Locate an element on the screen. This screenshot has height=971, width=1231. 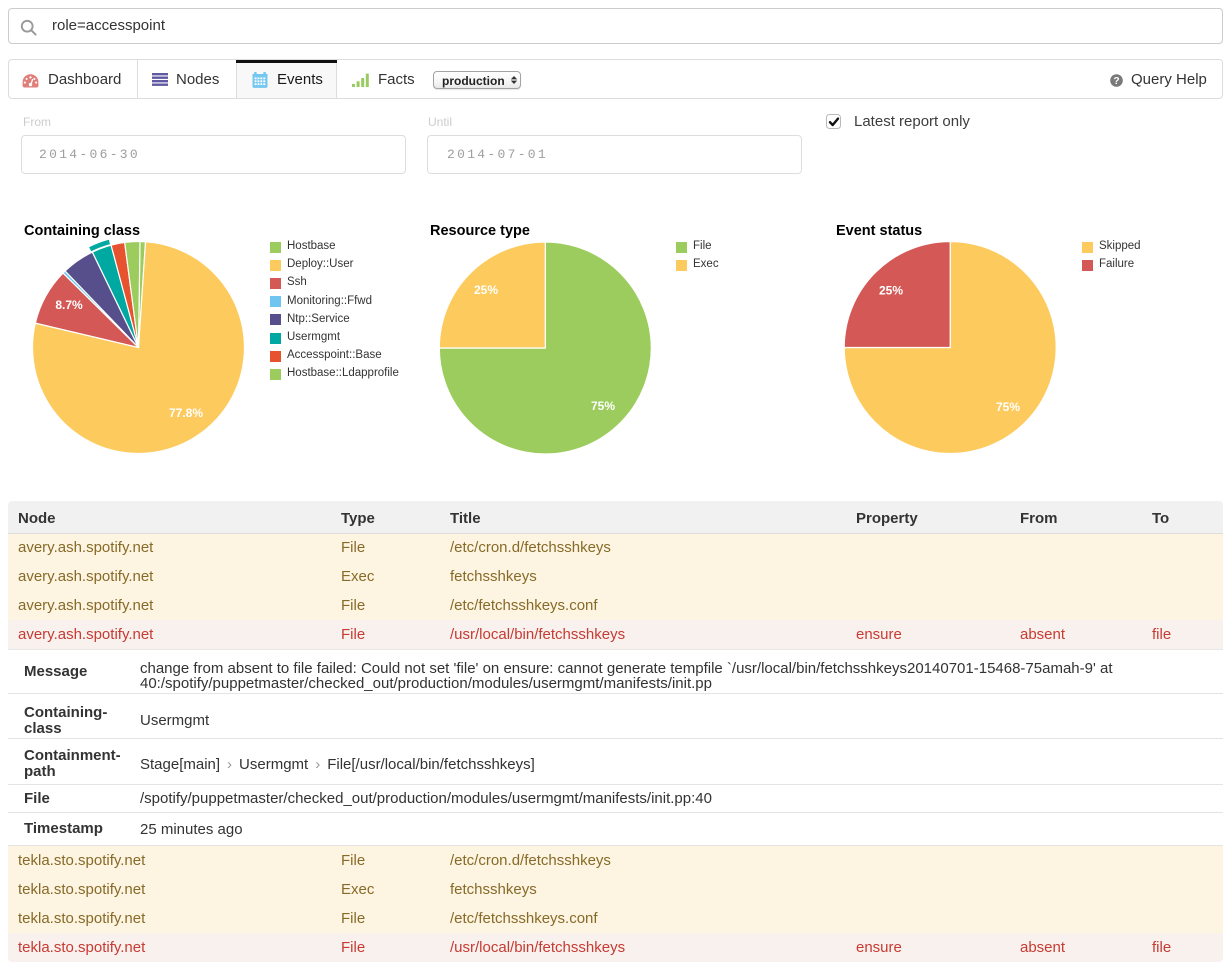
svg-text: 8.7% is located at coordinates (69, 305).